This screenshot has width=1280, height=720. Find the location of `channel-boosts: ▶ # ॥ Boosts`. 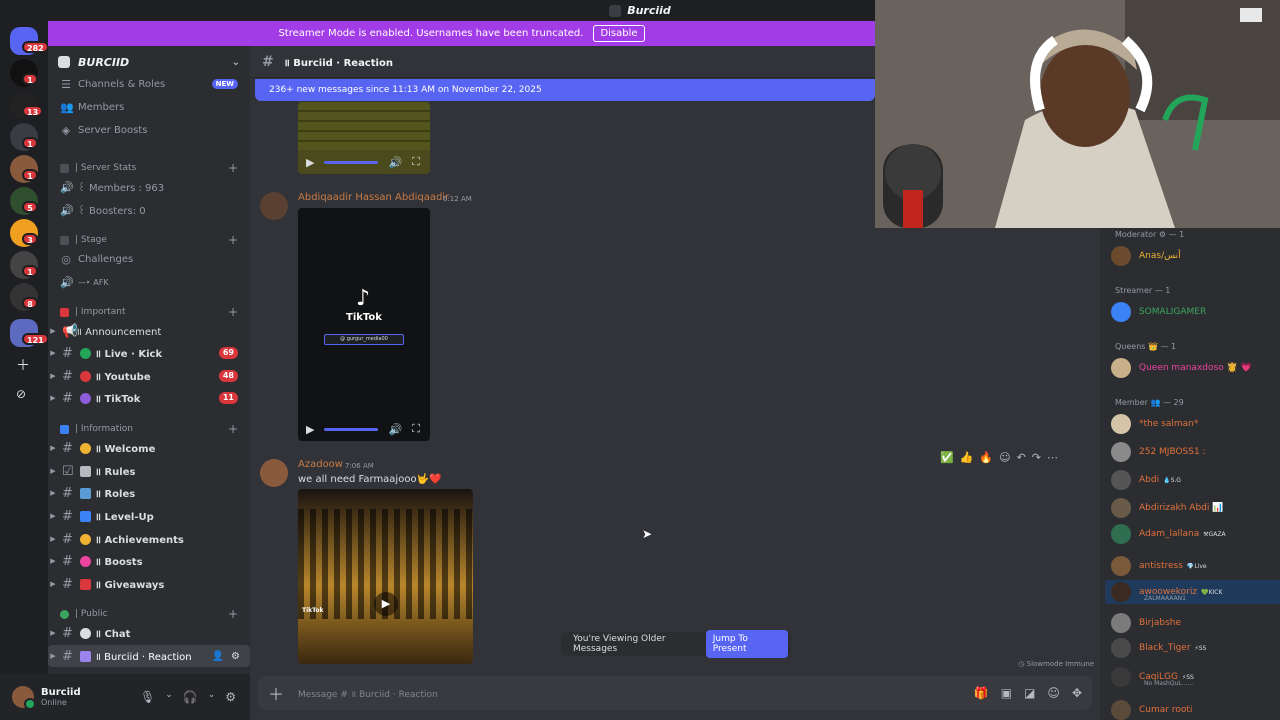

channel-boosts: ▶ # ॥ Boosts is located at coordinates (149, 561).